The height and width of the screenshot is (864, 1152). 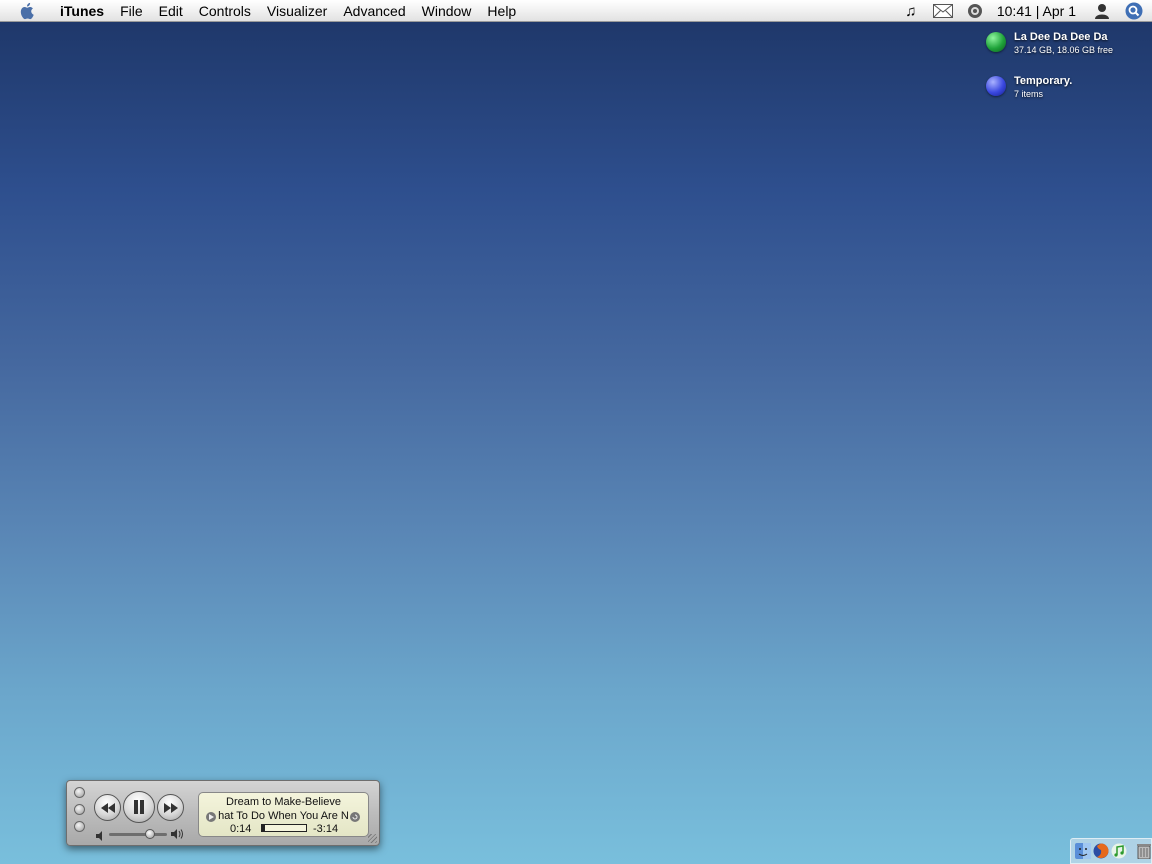 I want to click on volume-name: La Dee Da Dee Da, so click(x=1061, y=37).